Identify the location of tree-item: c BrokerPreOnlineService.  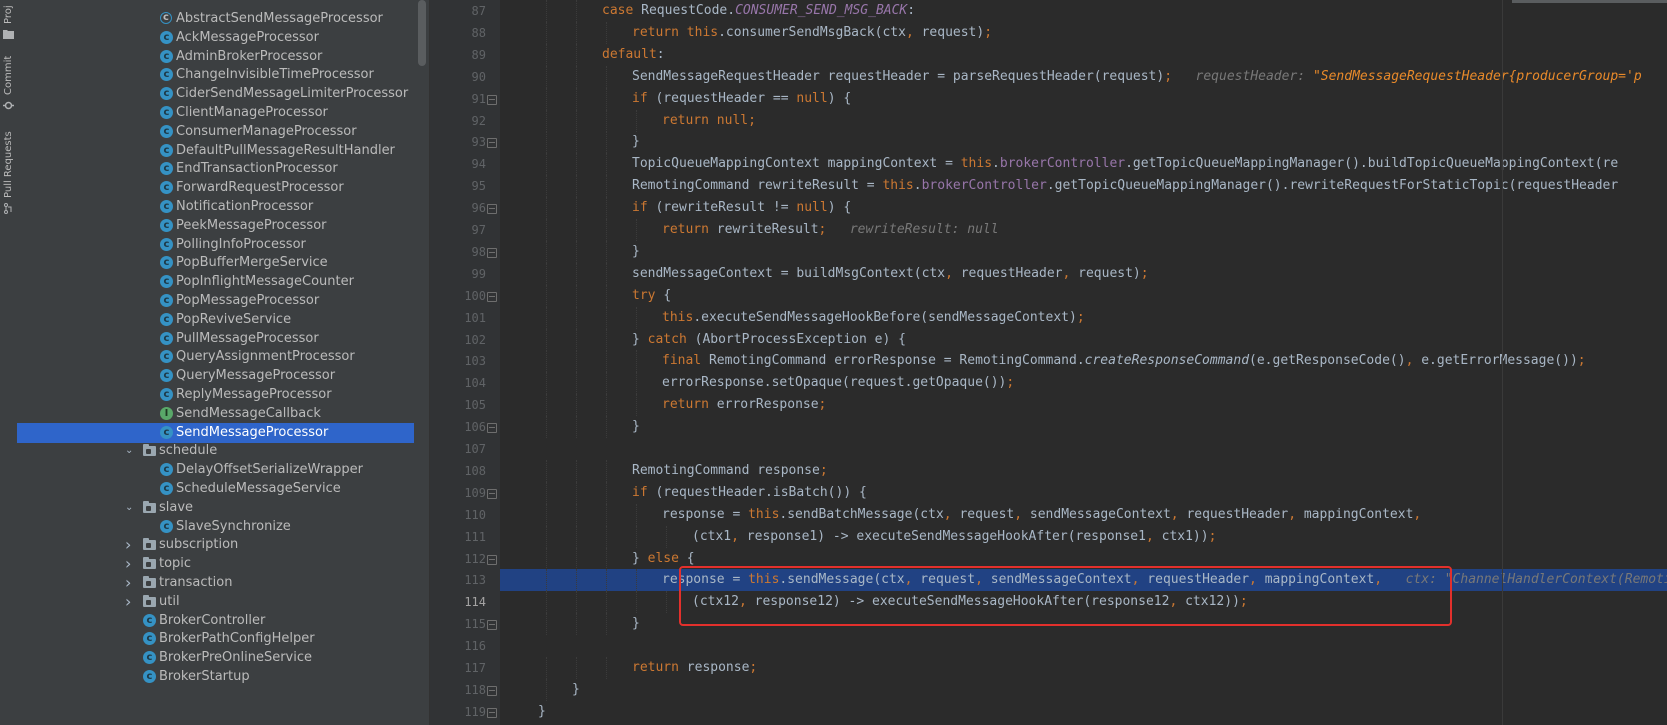
(215, 658).